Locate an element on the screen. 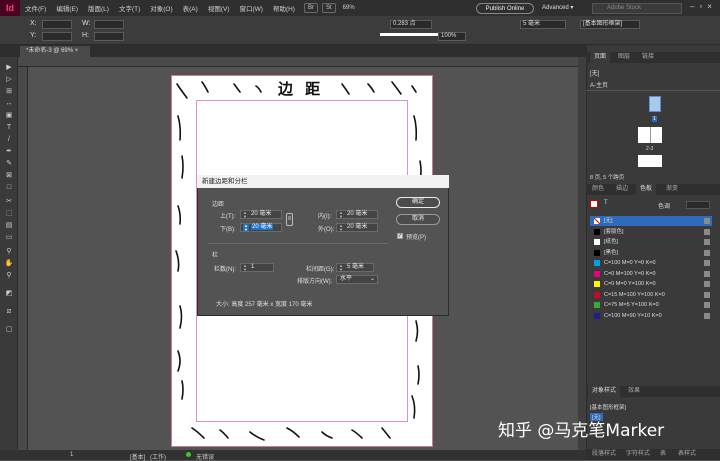 Image resolution: width=720 pixels, height=461 pixels. swatch-row: C=0 M=100 Y=0 K=0 is located at coordinates (651, 274).